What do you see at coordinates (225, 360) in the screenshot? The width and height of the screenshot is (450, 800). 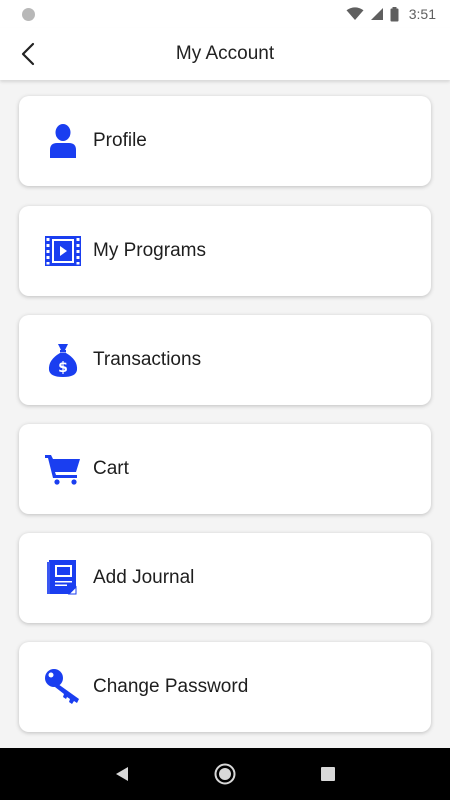 I see `menu-item-transactions: $ Transactions` at bounding box center [225, 360].